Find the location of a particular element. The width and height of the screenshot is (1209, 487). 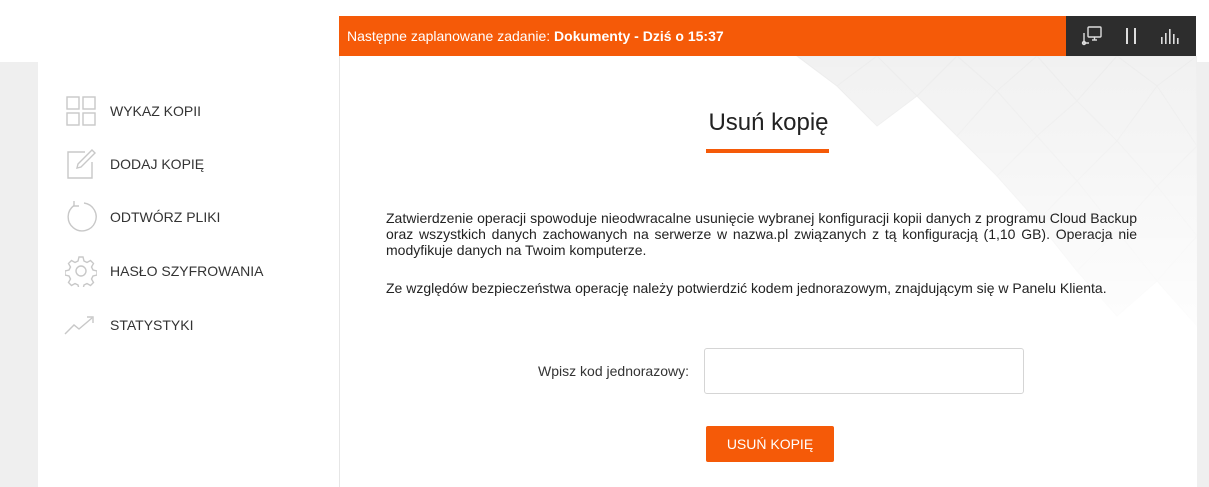

sidebar-item-statistics: STATYSTYKI is located at coordinates (129, 325).